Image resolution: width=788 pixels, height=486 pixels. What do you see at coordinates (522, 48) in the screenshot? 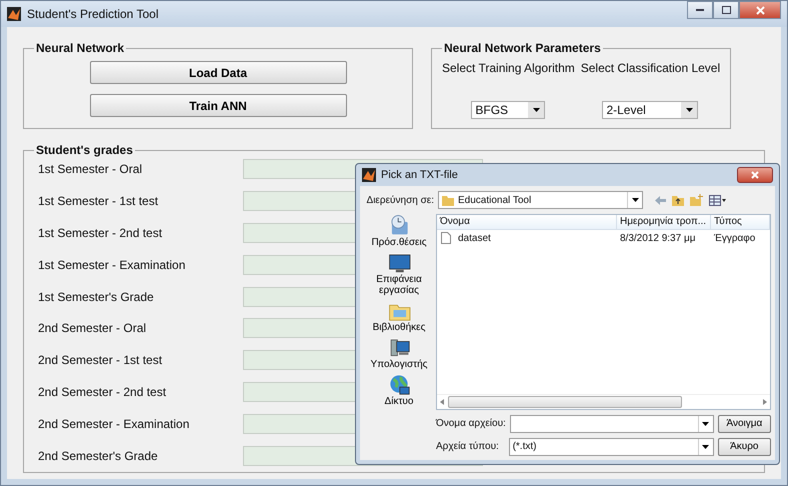
I see `group-title: Neural Network Parameters` at bounding box center [522, 48].